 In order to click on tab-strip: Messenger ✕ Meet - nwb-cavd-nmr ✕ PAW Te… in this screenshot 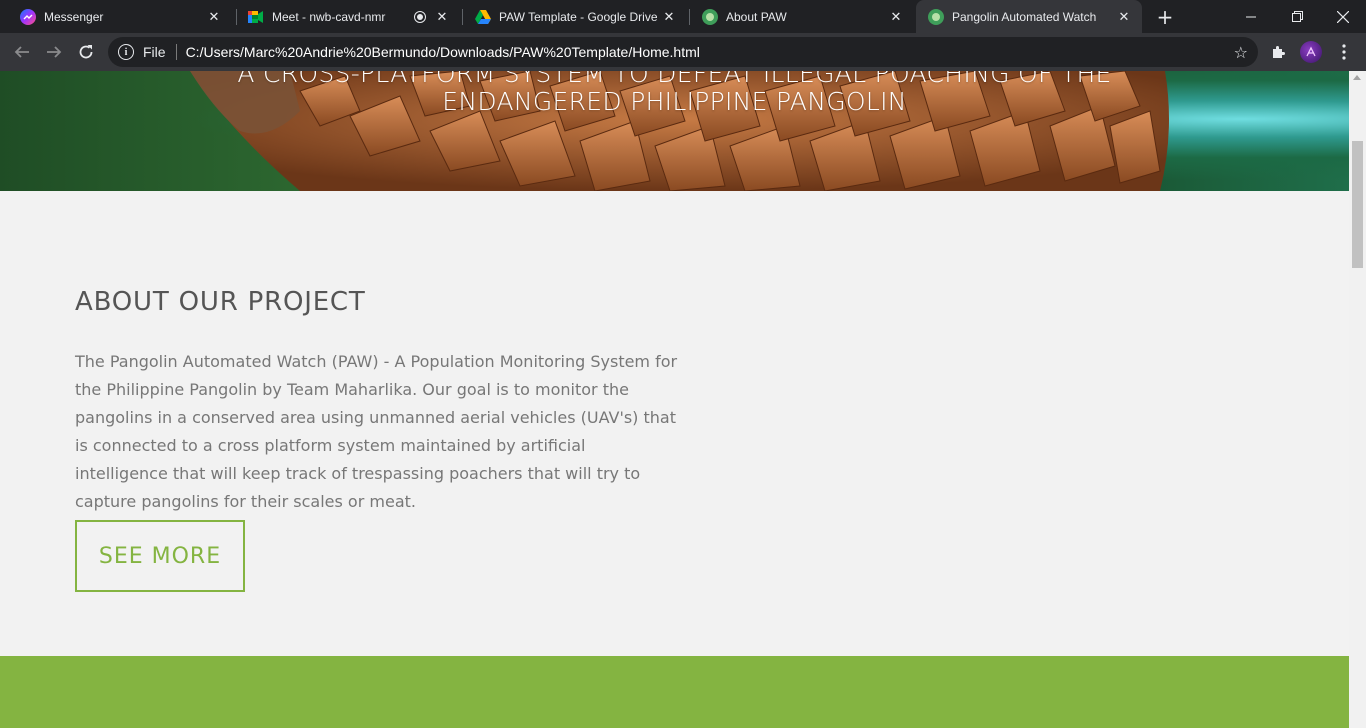, I will do `click(683, 16)`.